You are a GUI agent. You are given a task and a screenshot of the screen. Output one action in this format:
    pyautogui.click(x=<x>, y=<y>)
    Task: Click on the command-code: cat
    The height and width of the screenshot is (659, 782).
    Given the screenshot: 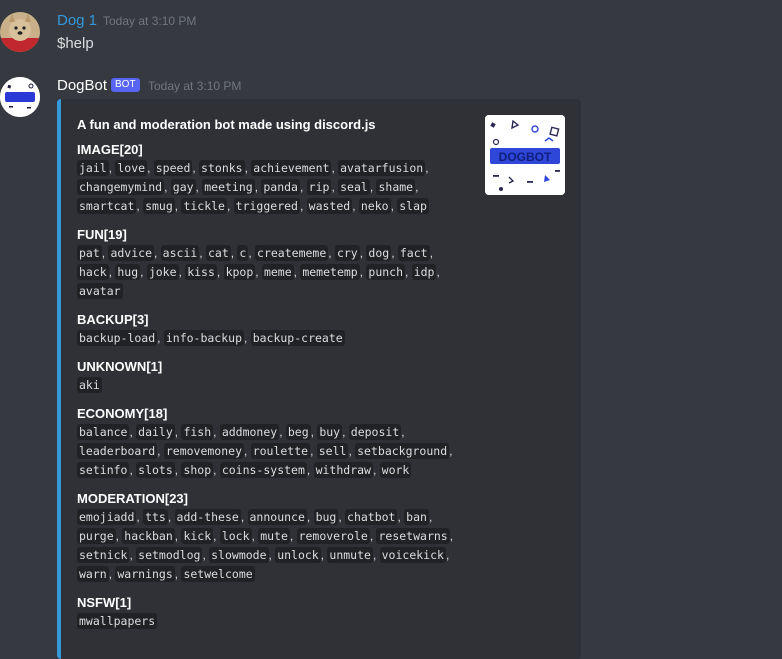 What is the action you would take?
    pyautogui.click(x=218, y=253)
    